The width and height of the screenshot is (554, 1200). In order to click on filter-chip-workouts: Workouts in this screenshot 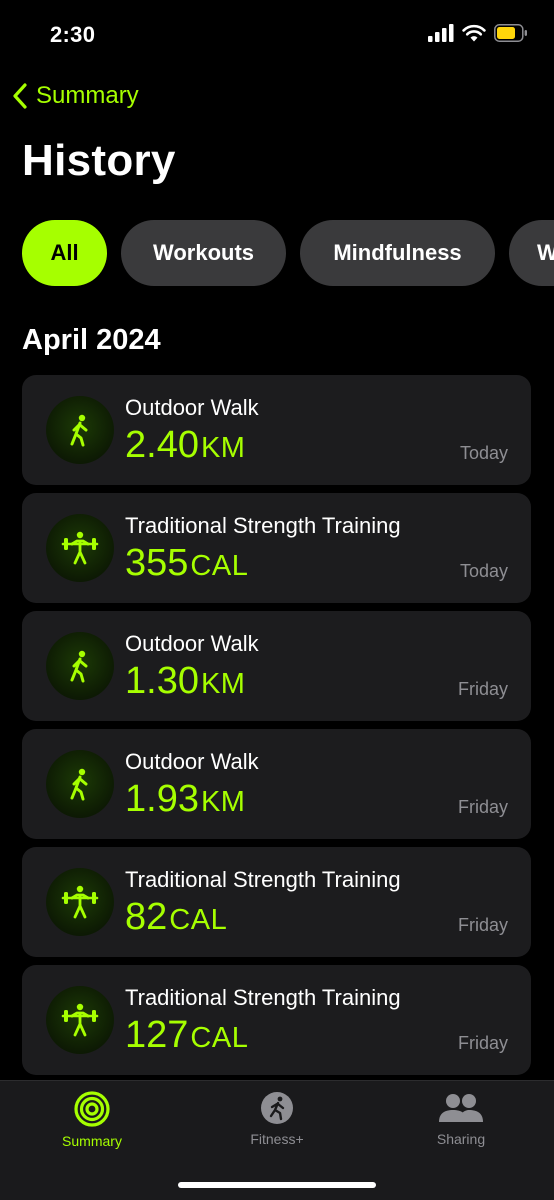, I will do `click(203, 253)`.